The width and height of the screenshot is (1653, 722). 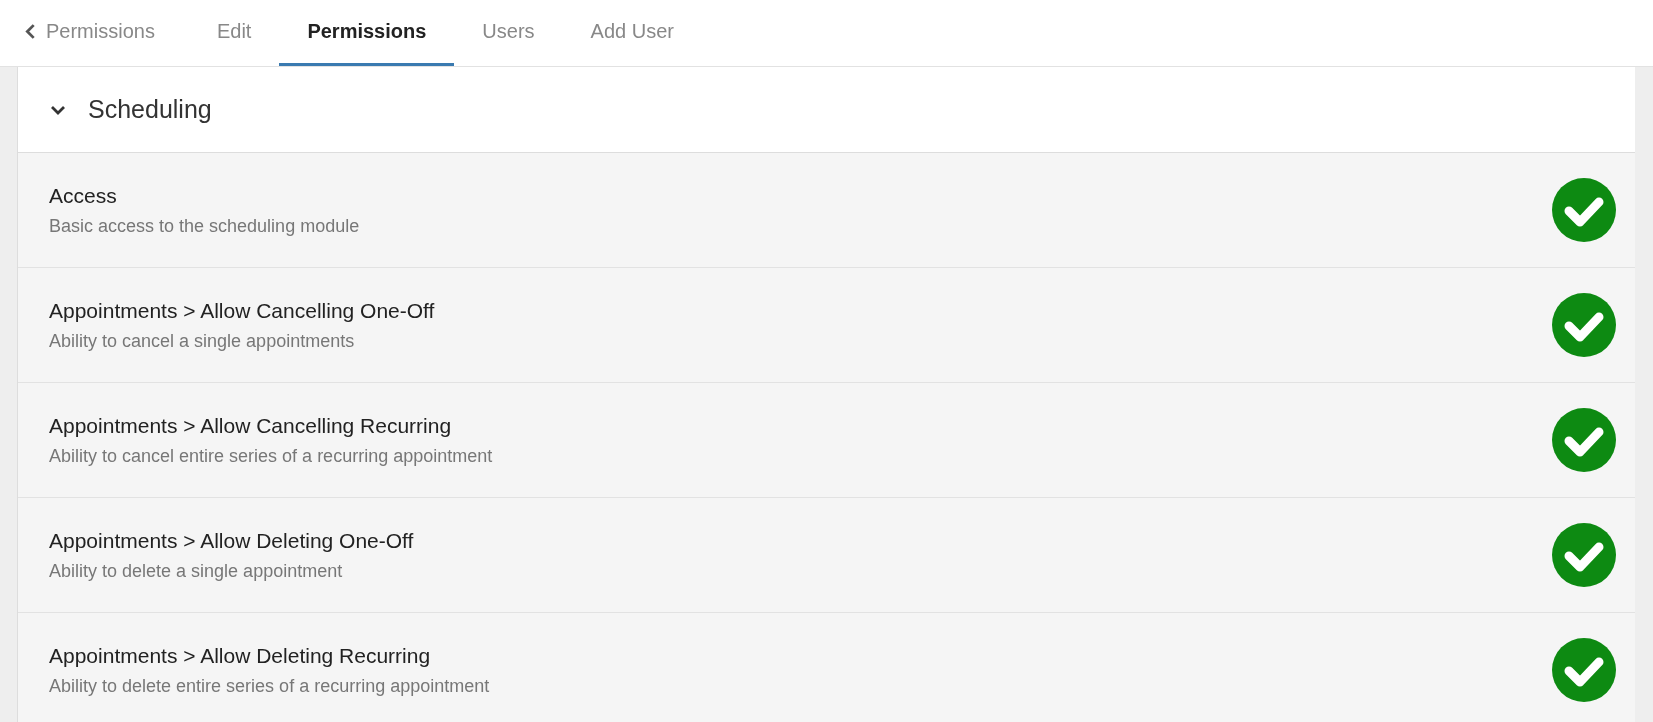 What do you see at coordinates (271, 456) in the screenshot?
I see `permission-description: Ability to cancel entire series of a recurring appointment` at bounding box center [271, 456].